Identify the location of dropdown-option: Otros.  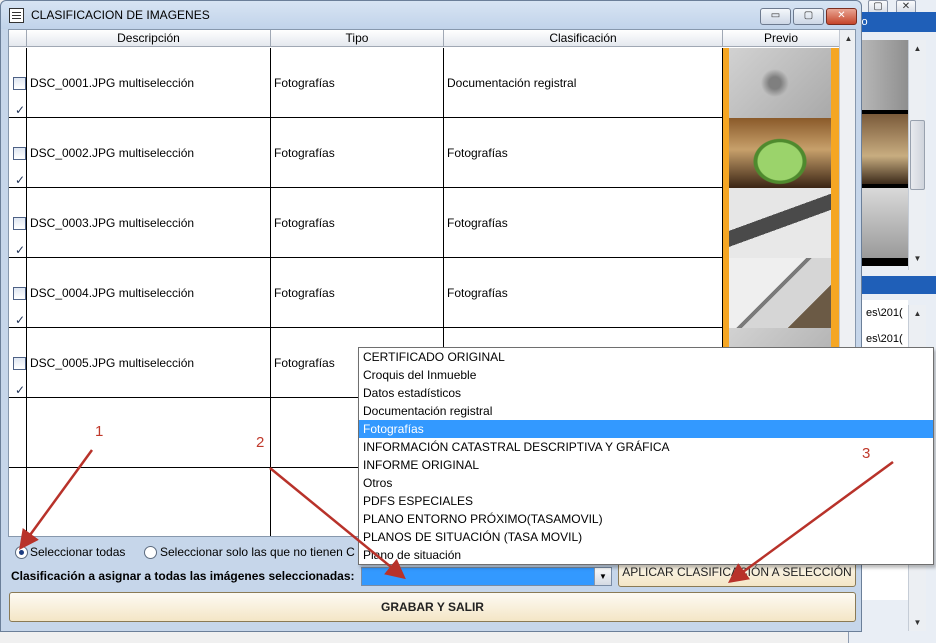
(646, 483).